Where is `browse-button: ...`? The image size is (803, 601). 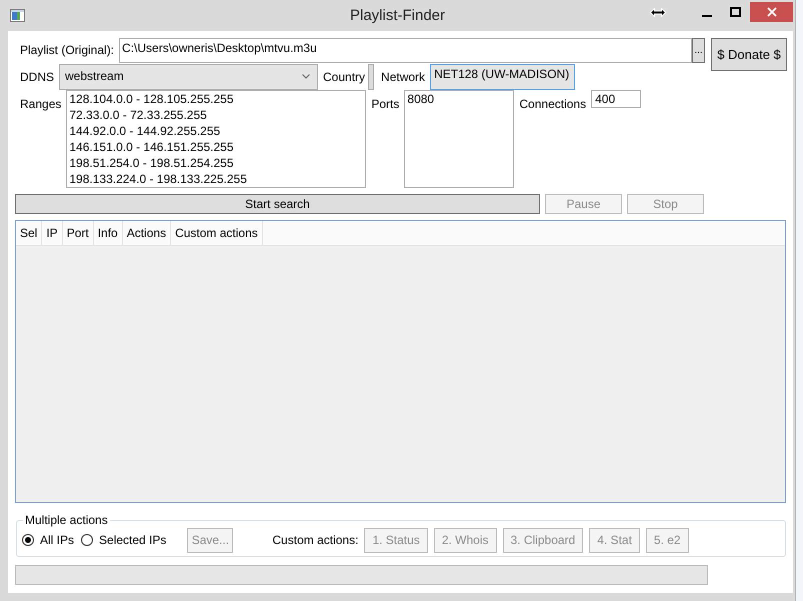
browse-button: ... is located at coordinates (698, 50).